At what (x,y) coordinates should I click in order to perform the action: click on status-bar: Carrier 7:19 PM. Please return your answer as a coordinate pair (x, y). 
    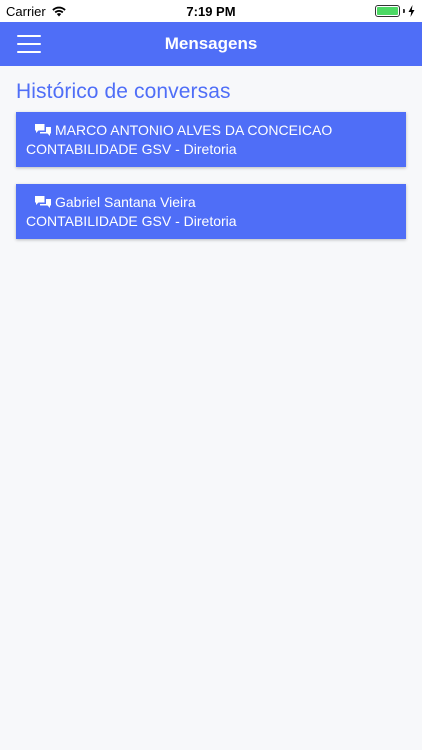
    Looking at the image, I should click on (211, 11).